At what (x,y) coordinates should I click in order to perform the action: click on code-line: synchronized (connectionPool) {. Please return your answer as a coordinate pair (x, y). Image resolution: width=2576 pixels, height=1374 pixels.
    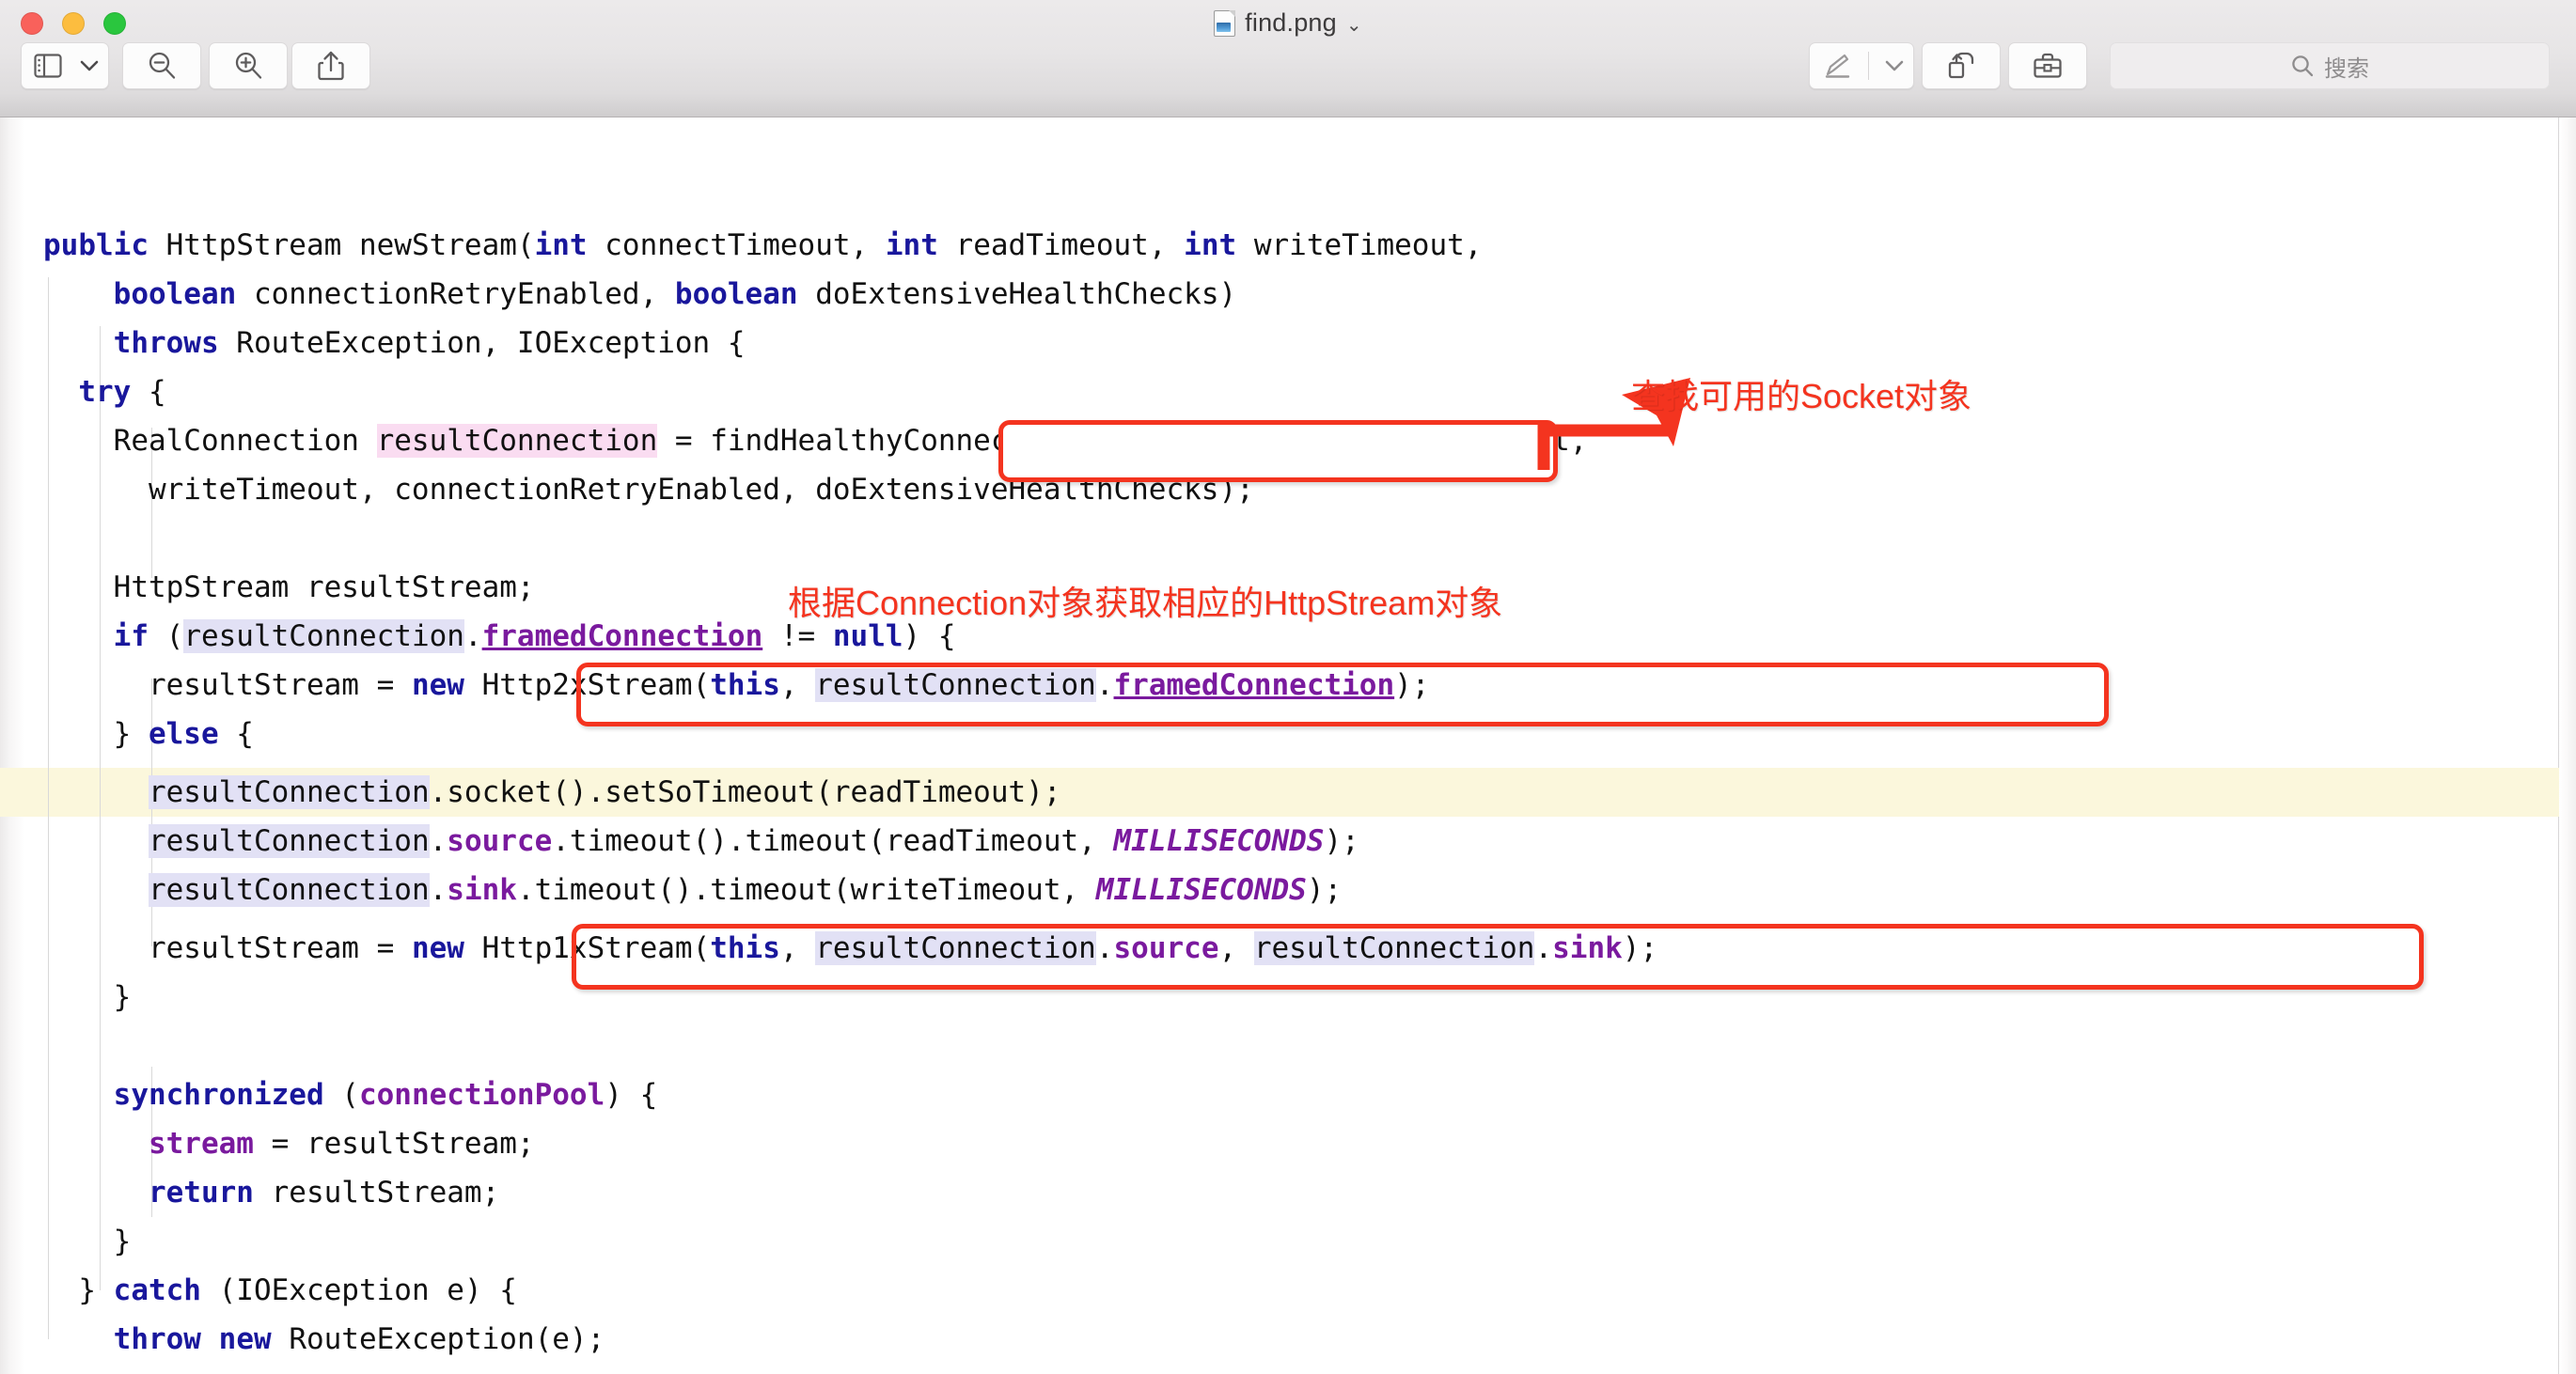
    Looking at the image, I should click on (386, 1095).